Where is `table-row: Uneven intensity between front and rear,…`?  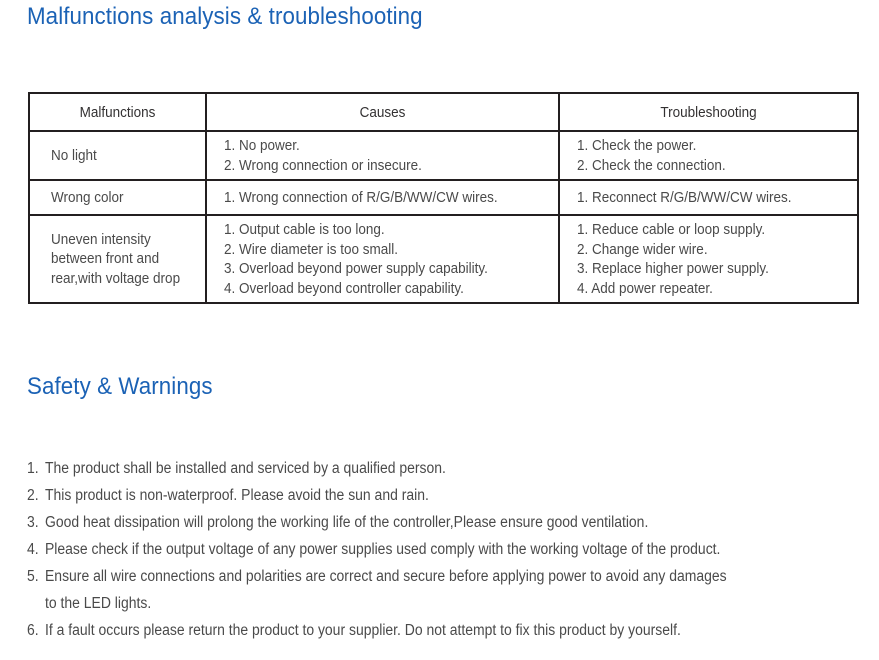 table-row: Uneven intensity between front and rear,… is located at coordinates (443, 259).